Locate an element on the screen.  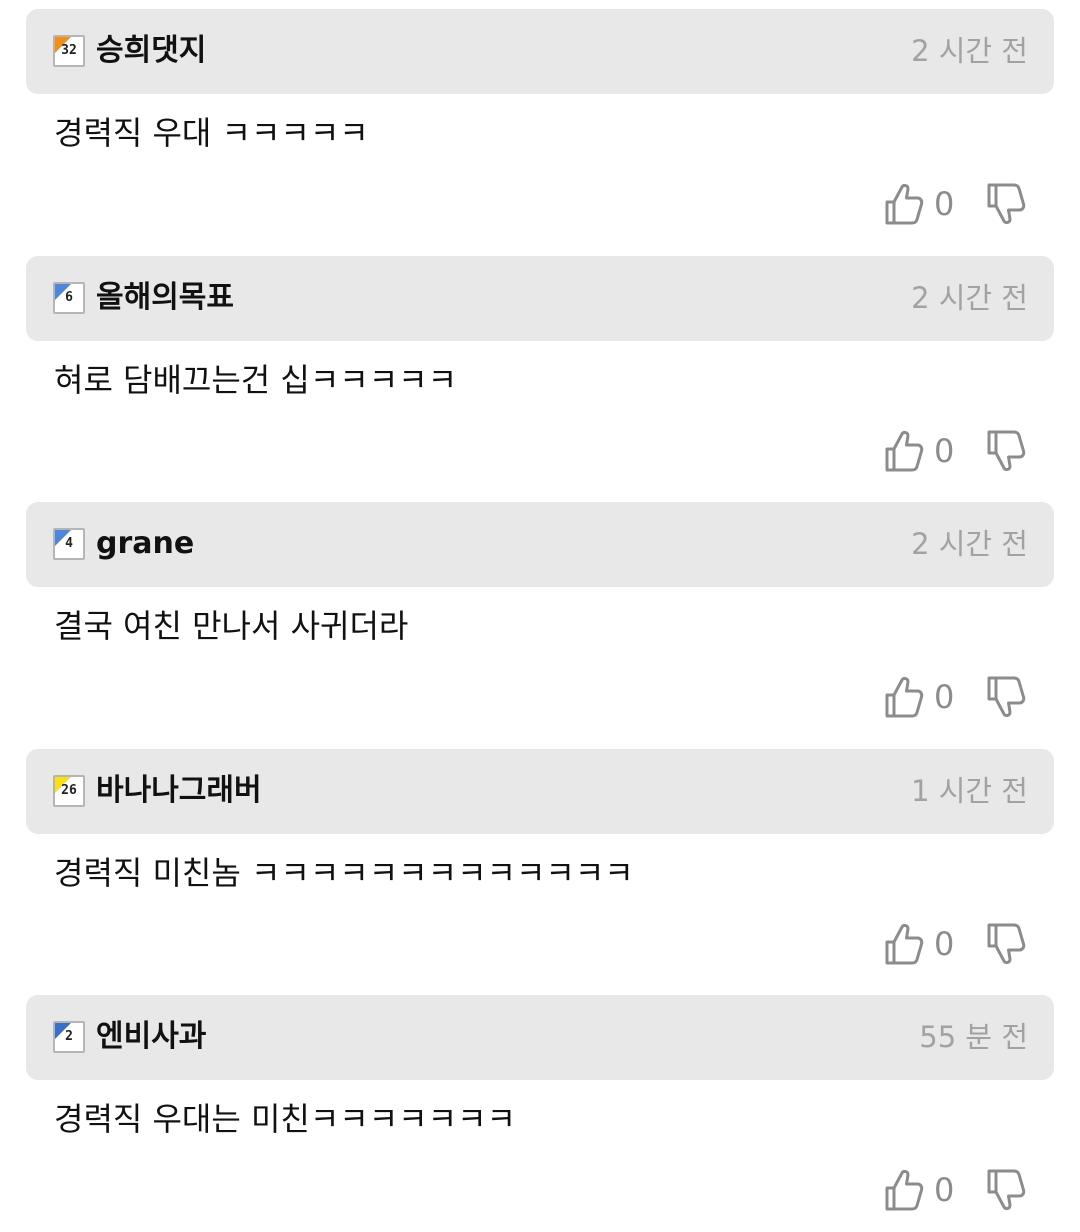
level-badge-icon: 32 is located at coordinates (69, 51).